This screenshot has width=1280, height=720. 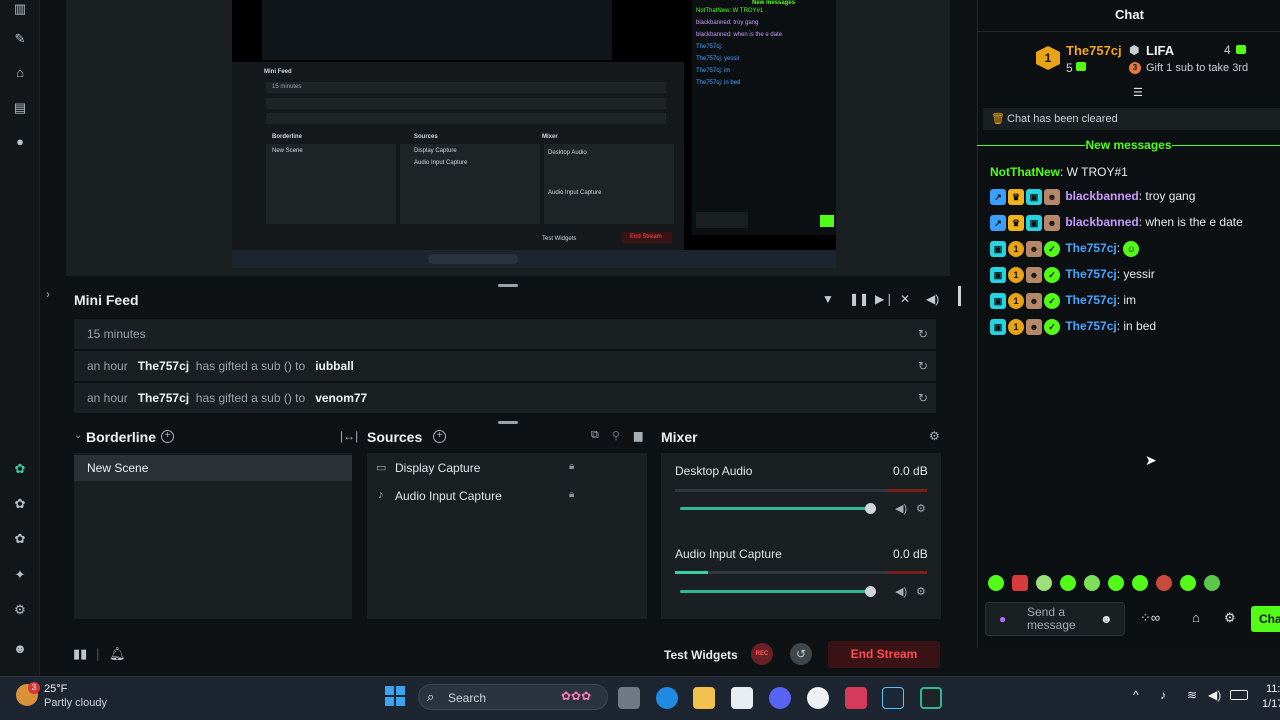 What do you see at coordinates (167, 436) in the screenshot?
I see `add-scene-icon: +` at bounding box center [167, 436].